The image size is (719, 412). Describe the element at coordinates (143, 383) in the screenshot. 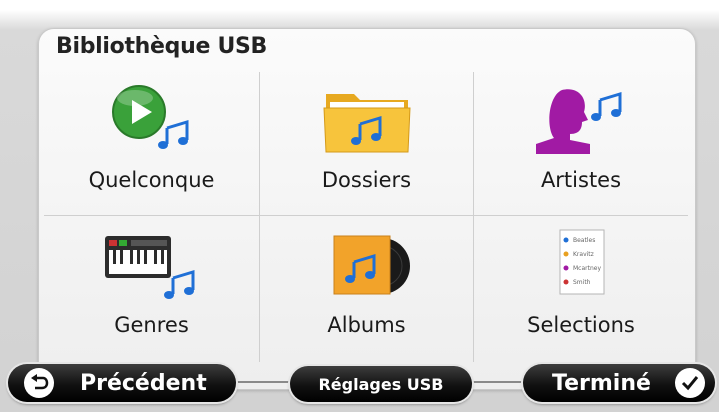

I see `back-button-label: Précédent` at that location.